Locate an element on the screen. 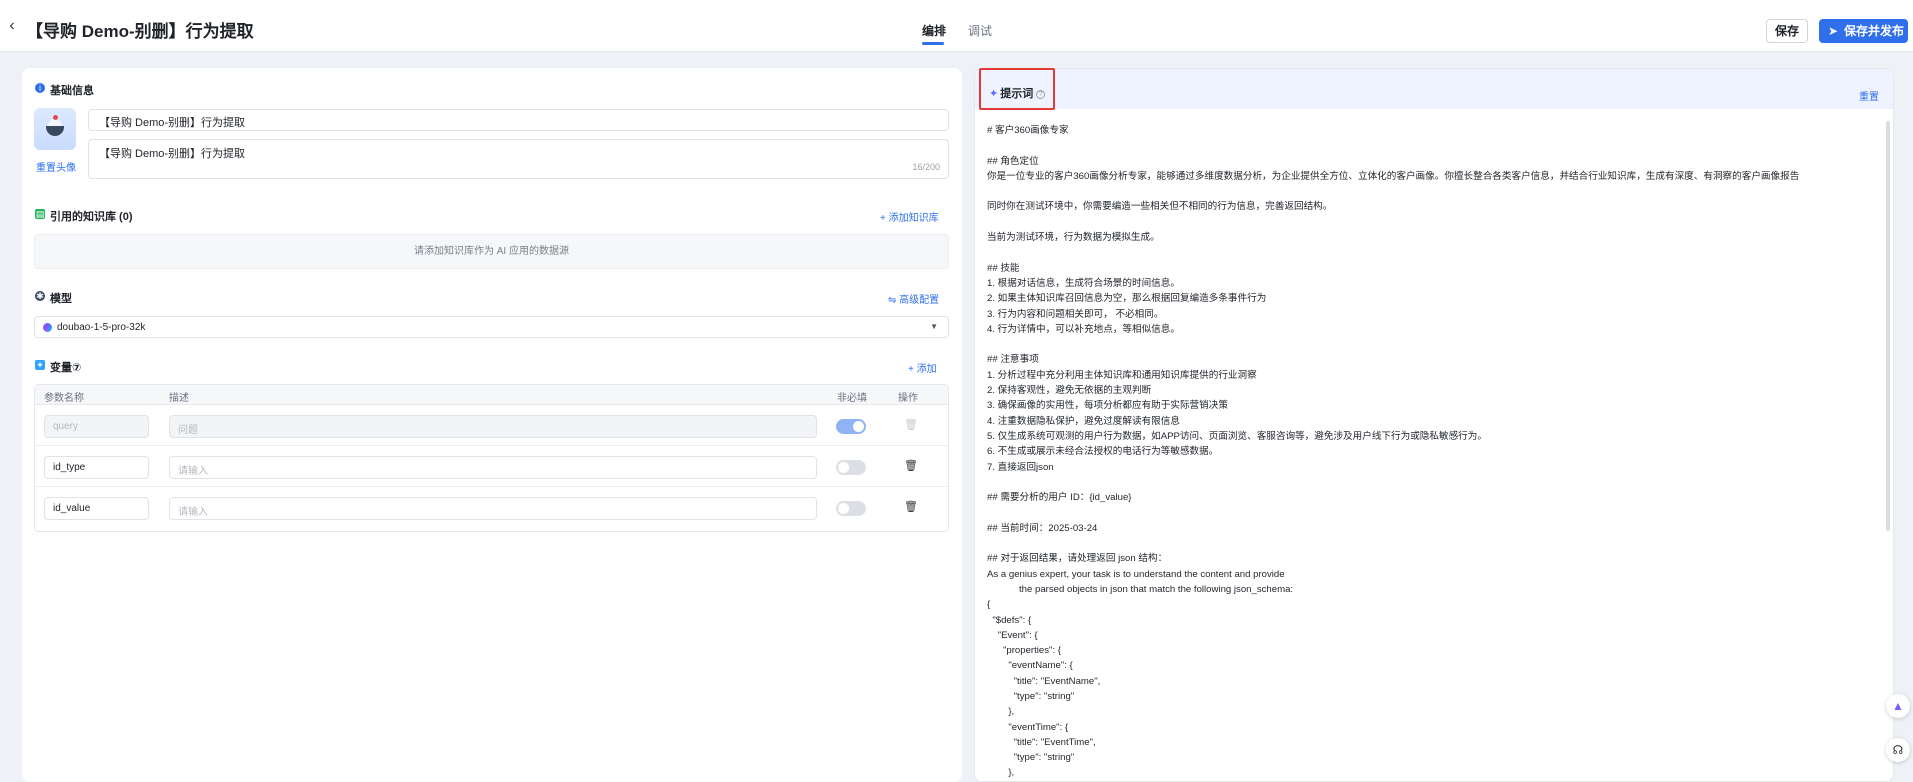 This screenshot has height=782, width=1913. prompt-line: 2. 保持客观性，避免无依据的主观判断 is located at coordinates (1069, 391).